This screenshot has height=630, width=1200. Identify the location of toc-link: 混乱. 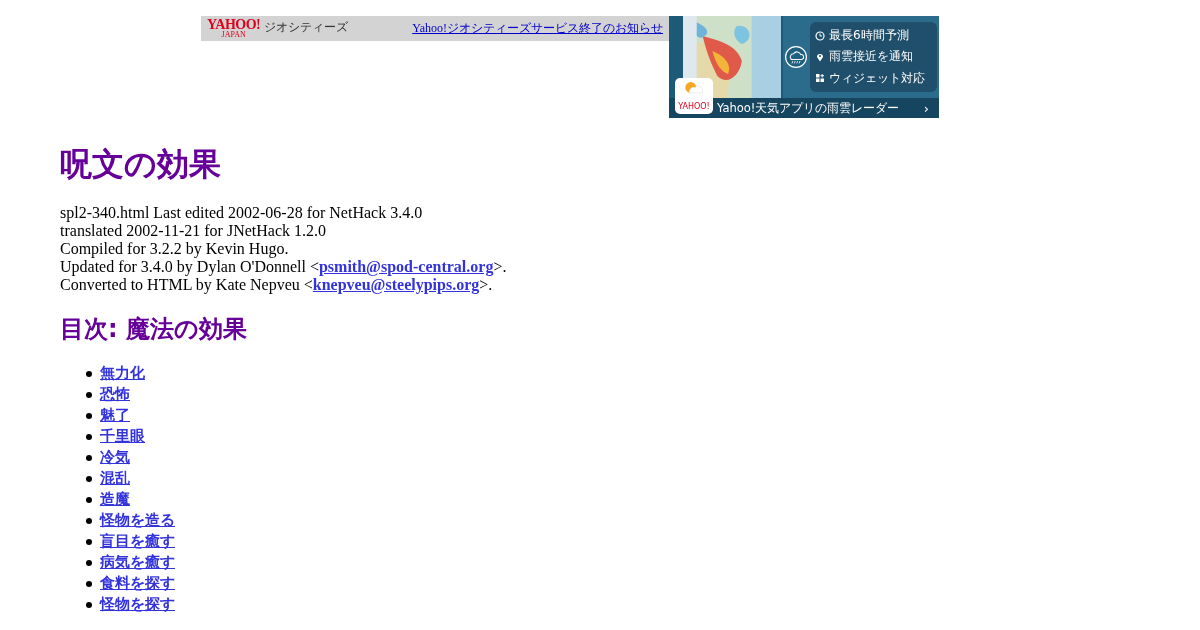
(115, 478).